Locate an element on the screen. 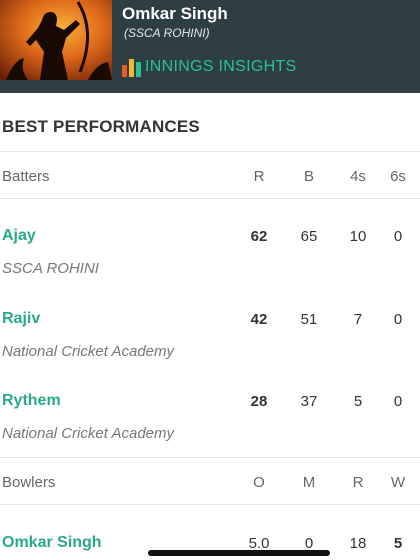 The height and width of the screenshot is (560, 420). bowler-name: Omkar Singh is located at coordinates (52, 543).